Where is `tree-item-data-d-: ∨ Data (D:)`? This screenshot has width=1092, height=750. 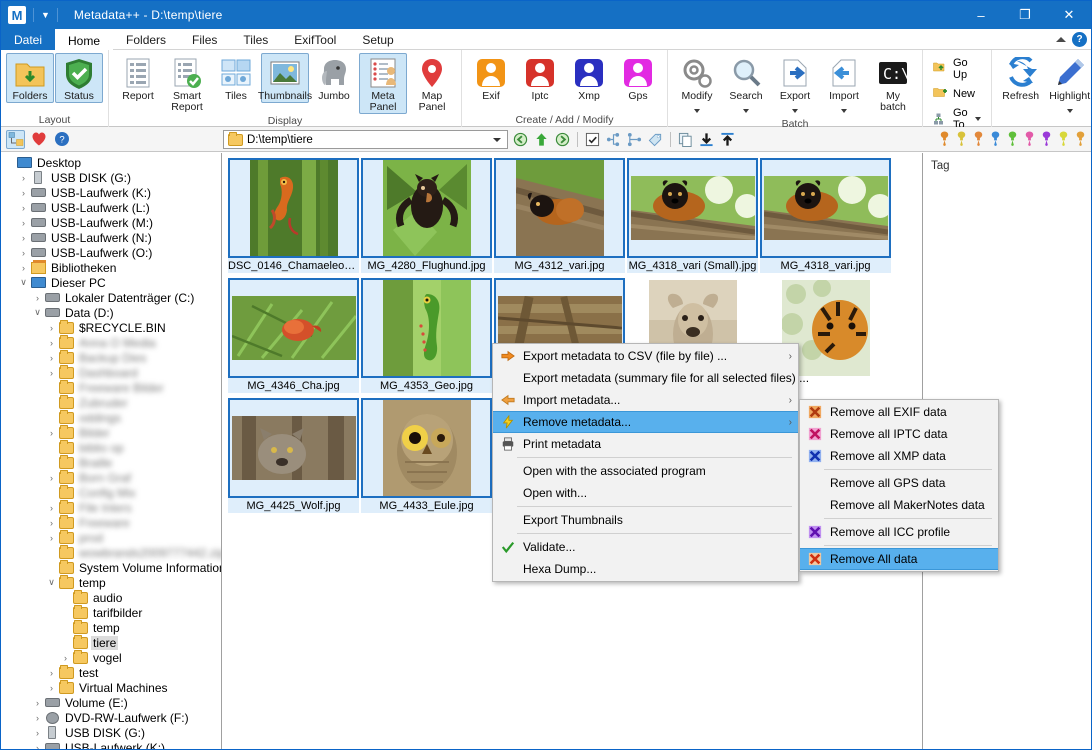
tree-item-data-d-: ∨ Data (D:) is located at coordinates (111, 312).